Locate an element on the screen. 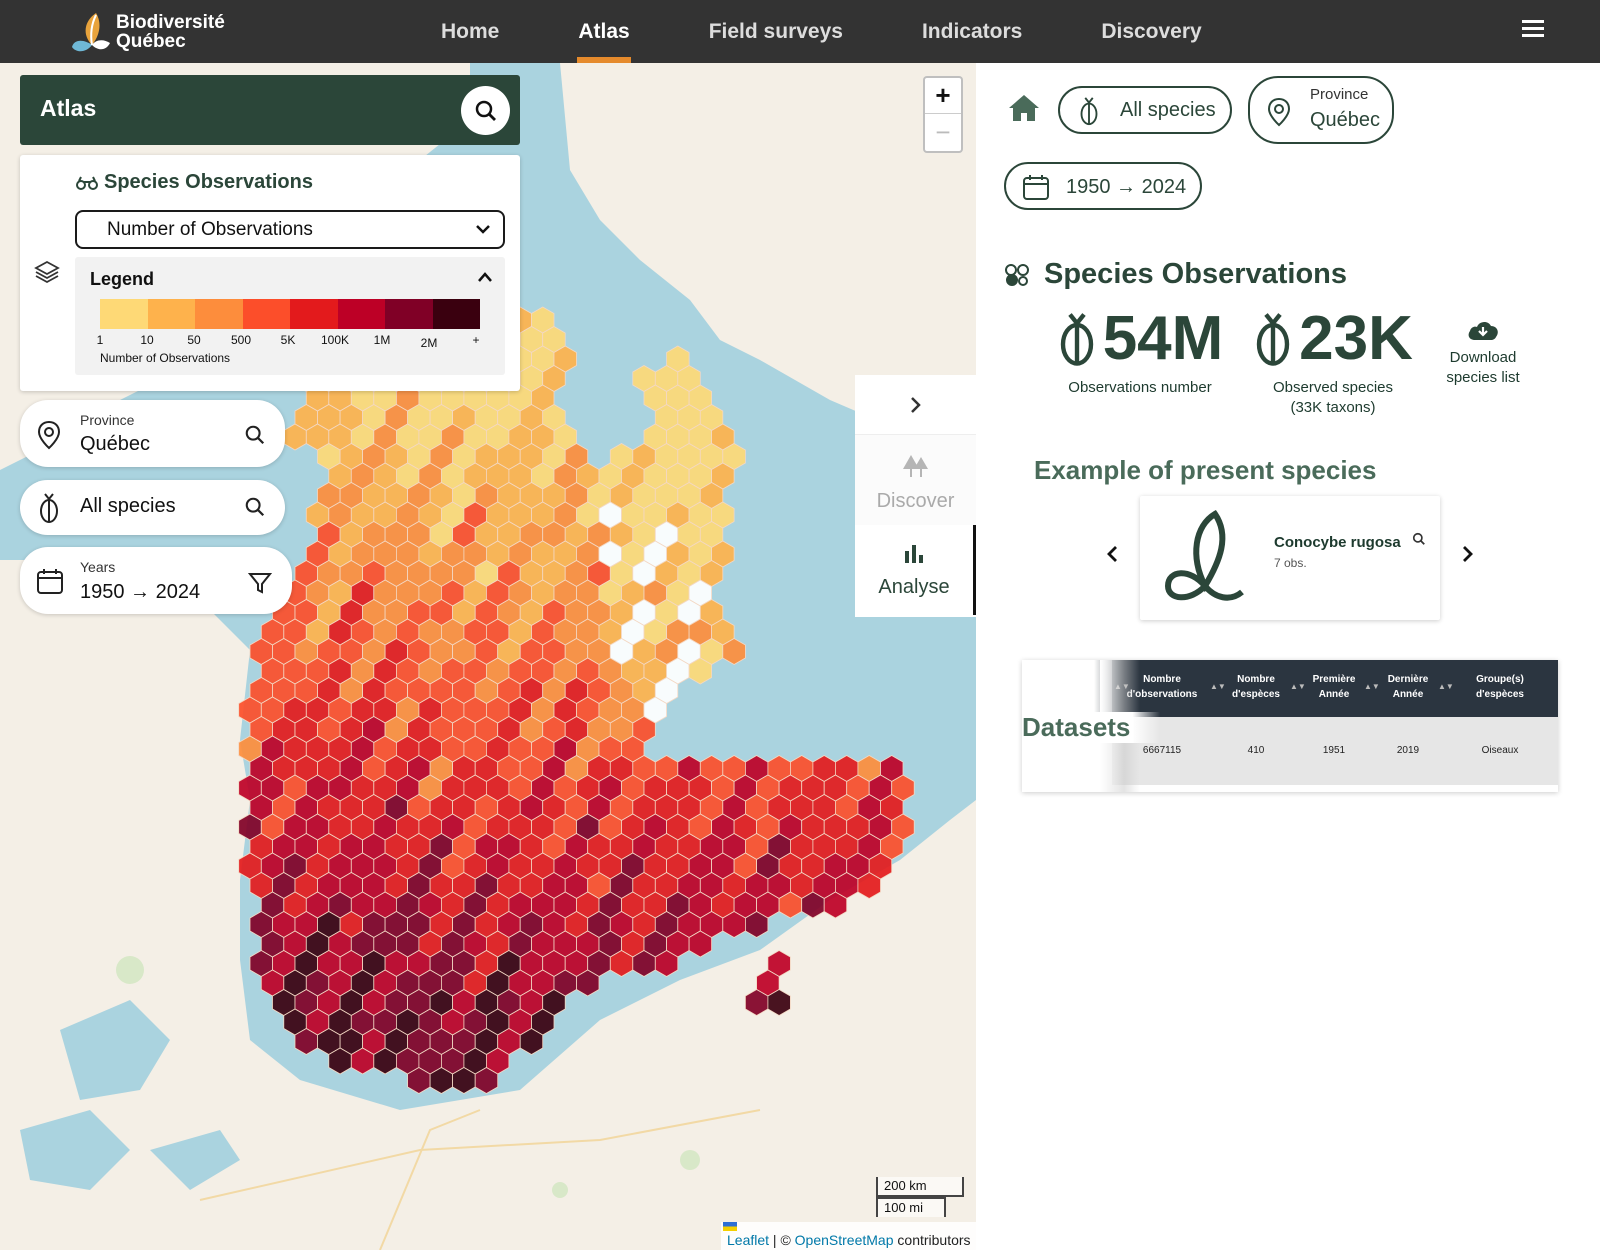 The height and width of the screenshot is (1250, 1600). filter-icon is located at coordinates (260, 583).